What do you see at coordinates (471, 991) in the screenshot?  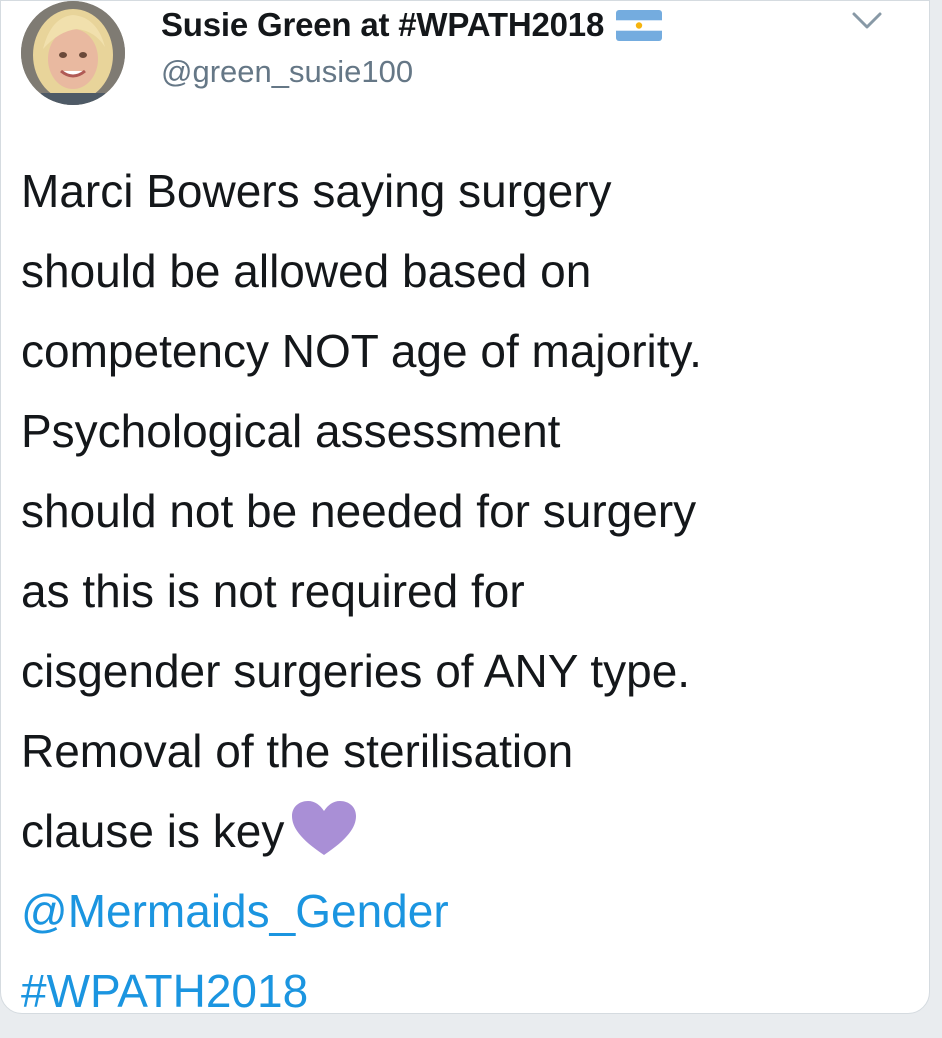 I see `tweet-hashtag-line: #WPATH2018` at bounding box center [471, 991].